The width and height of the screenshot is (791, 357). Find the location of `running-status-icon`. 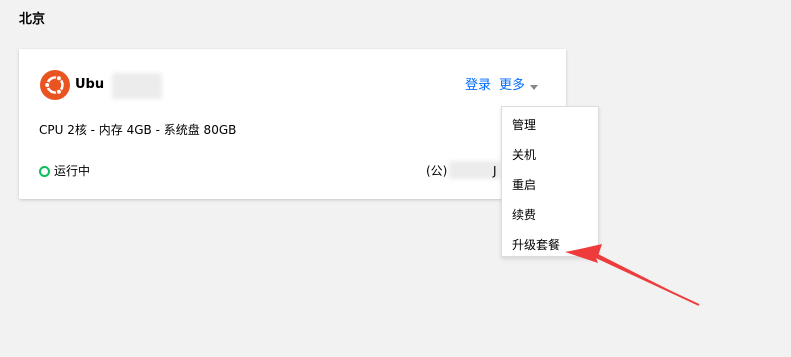

running-status-icon is located at coordinates (44, 171).